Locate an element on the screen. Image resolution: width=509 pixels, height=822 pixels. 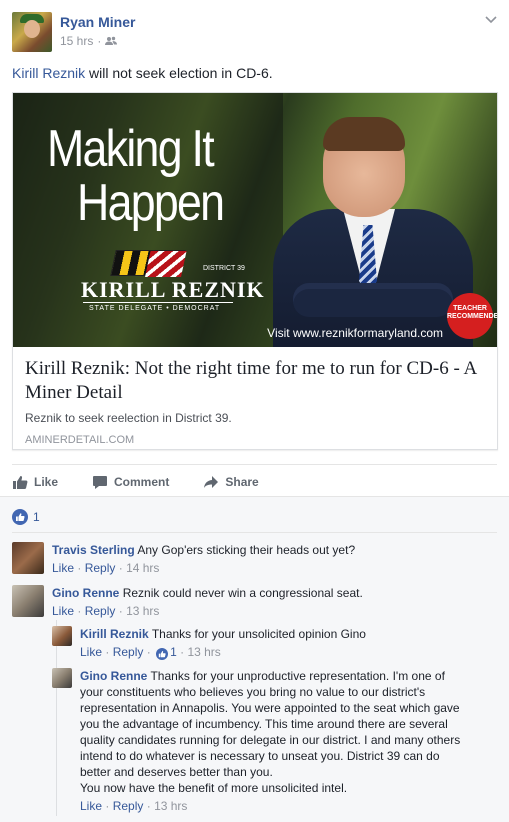
comment-time: 14 hrs is located at coordinates (142, 568).